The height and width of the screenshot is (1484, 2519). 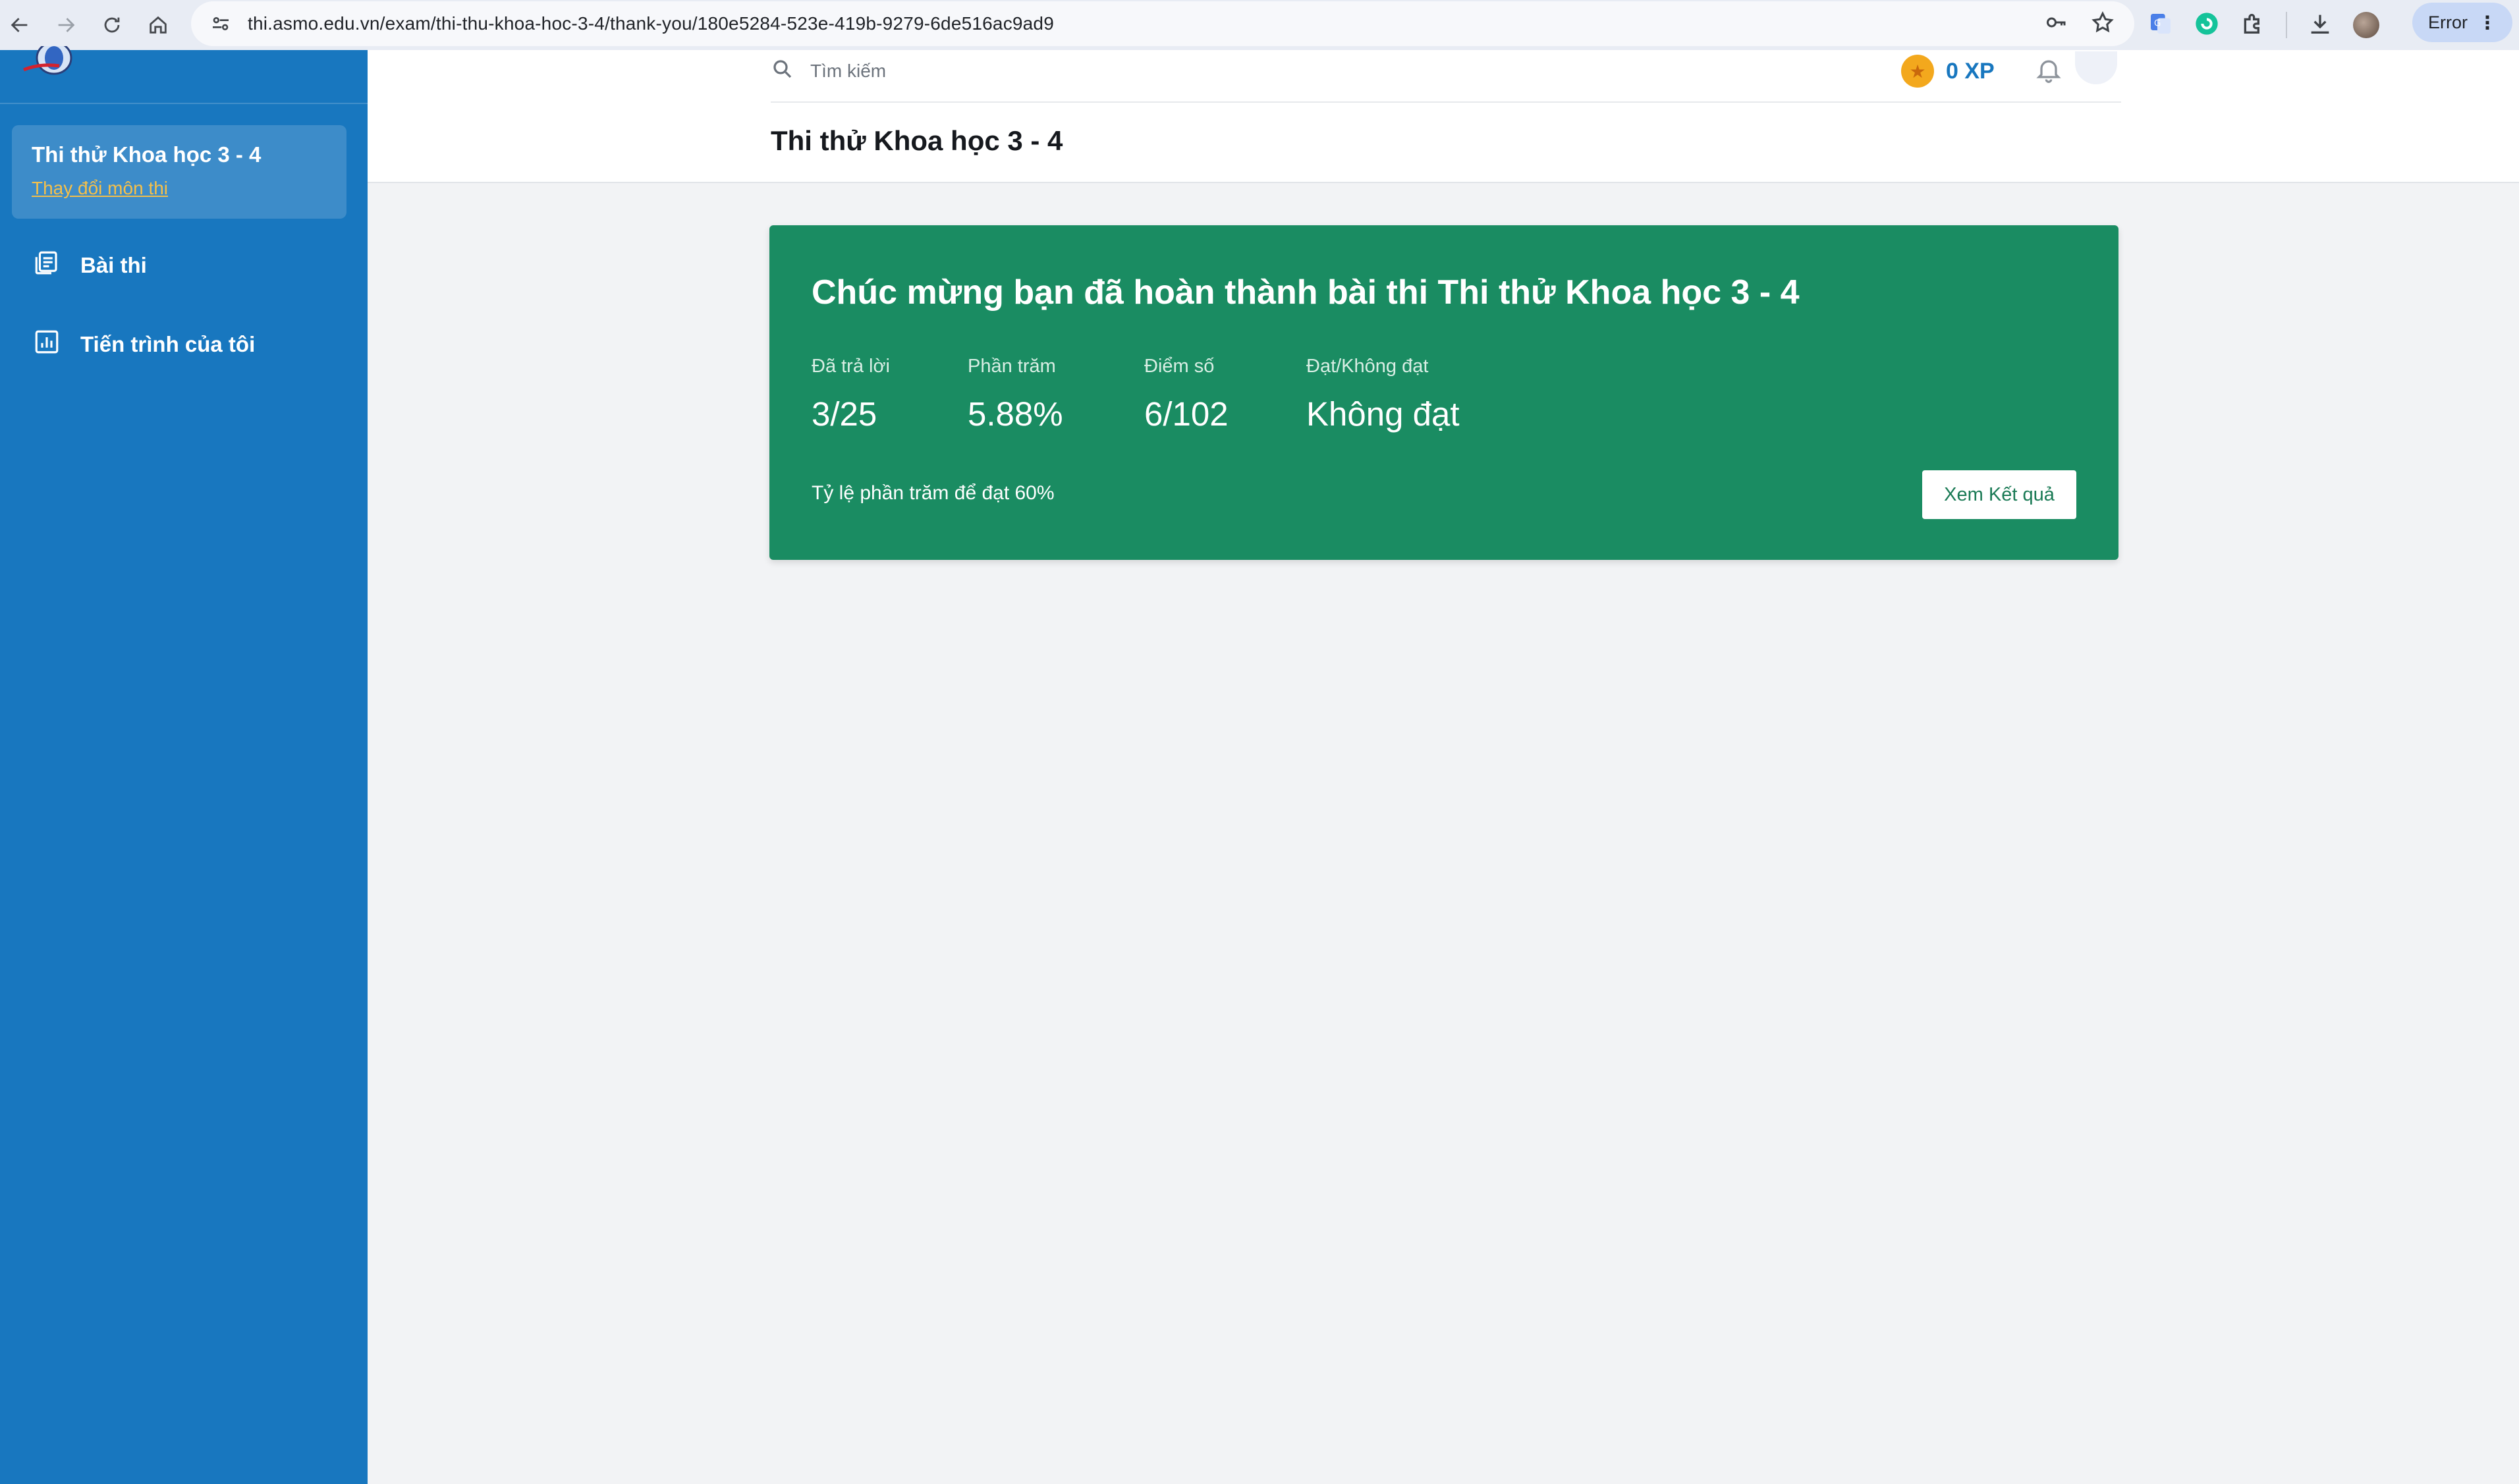 I want to click on translate-extension-icon: G, so click(x=2160, y=25).